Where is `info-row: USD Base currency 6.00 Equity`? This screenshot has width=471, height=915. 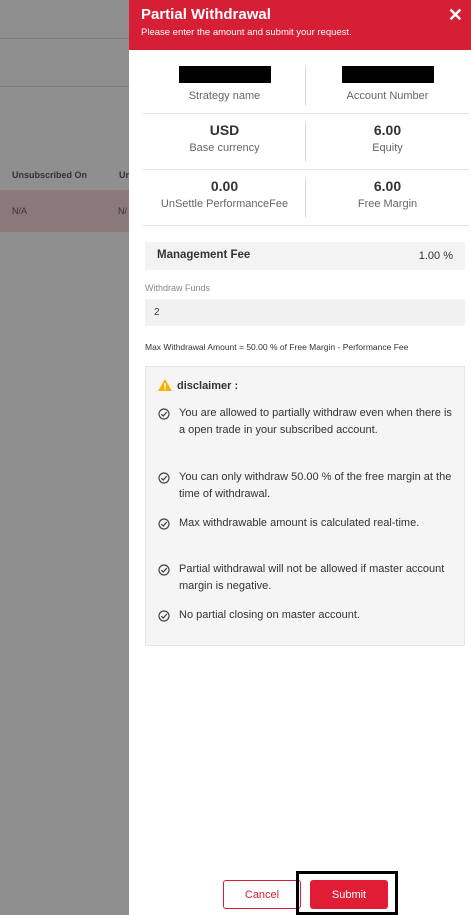 info-row: USD Base currency 6.00 Equity is located at coordinates (306, 142).